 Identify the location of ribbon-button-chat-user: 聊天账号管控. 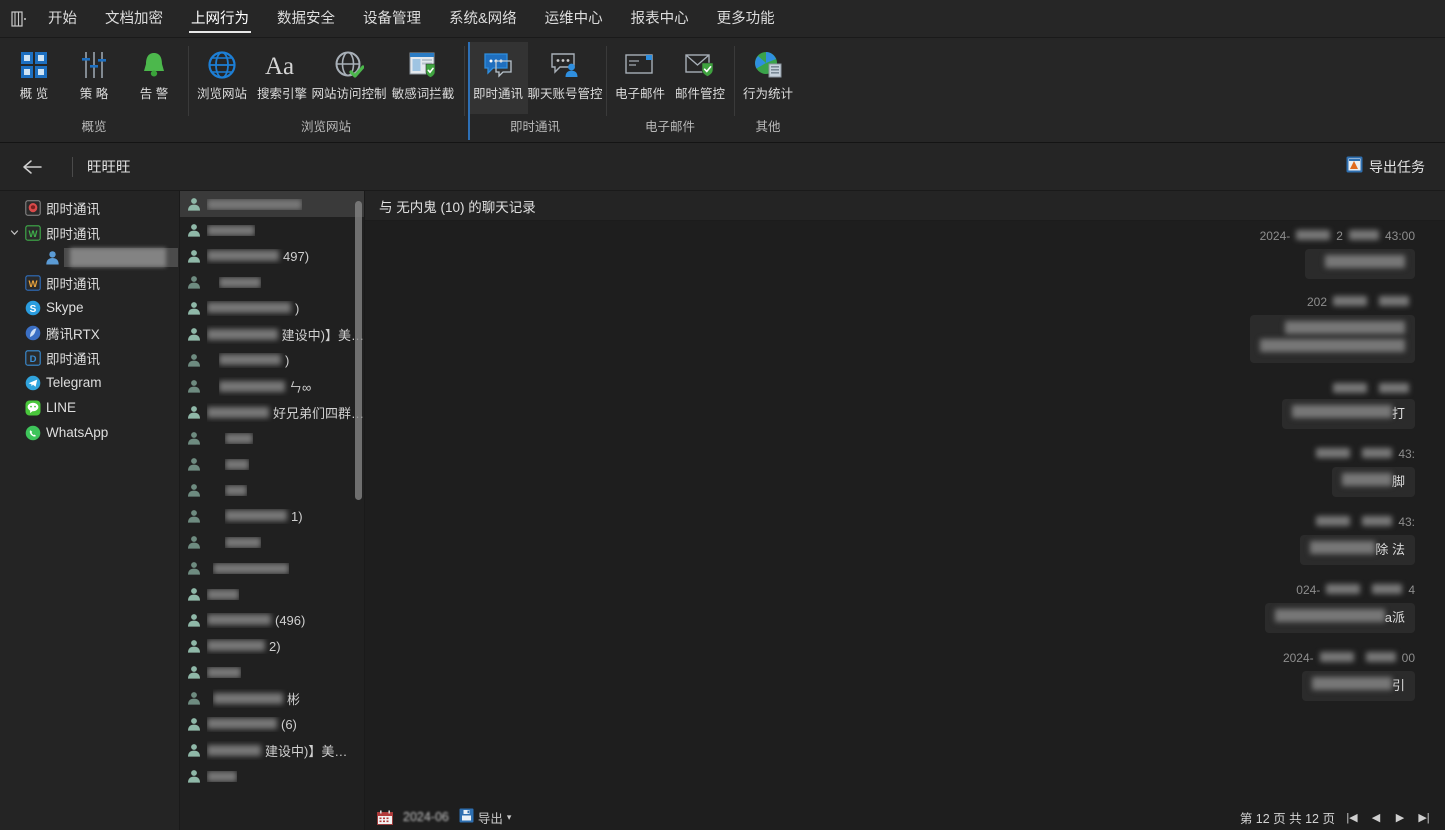
(565, 78).